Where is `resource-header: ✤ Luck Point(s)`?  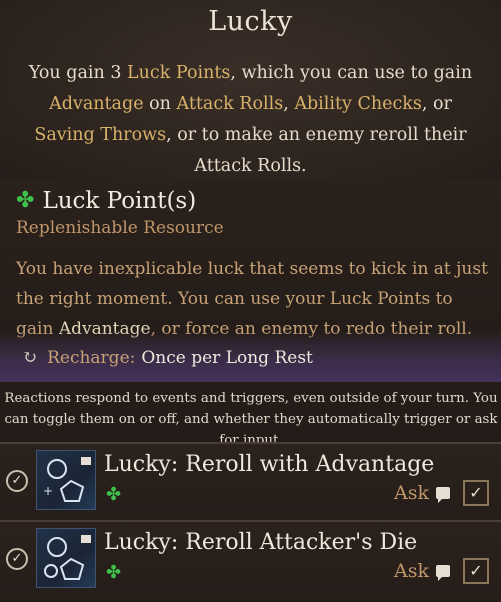
resource-header: ✤ Luck Point(s) is located at coordinates (106, 201).